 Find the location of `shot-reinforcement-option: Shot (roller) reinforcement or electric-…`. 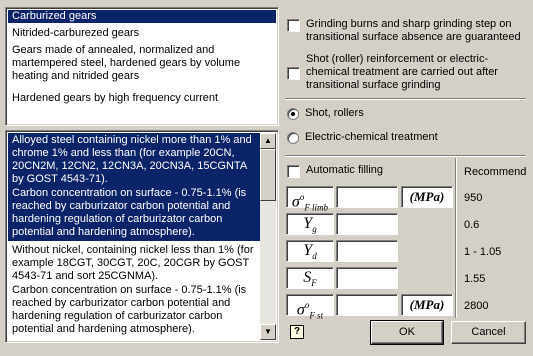

shot-reinforcement-option: Shot (roller) reinforcement or electric-… is located at coordinates (407, 72).